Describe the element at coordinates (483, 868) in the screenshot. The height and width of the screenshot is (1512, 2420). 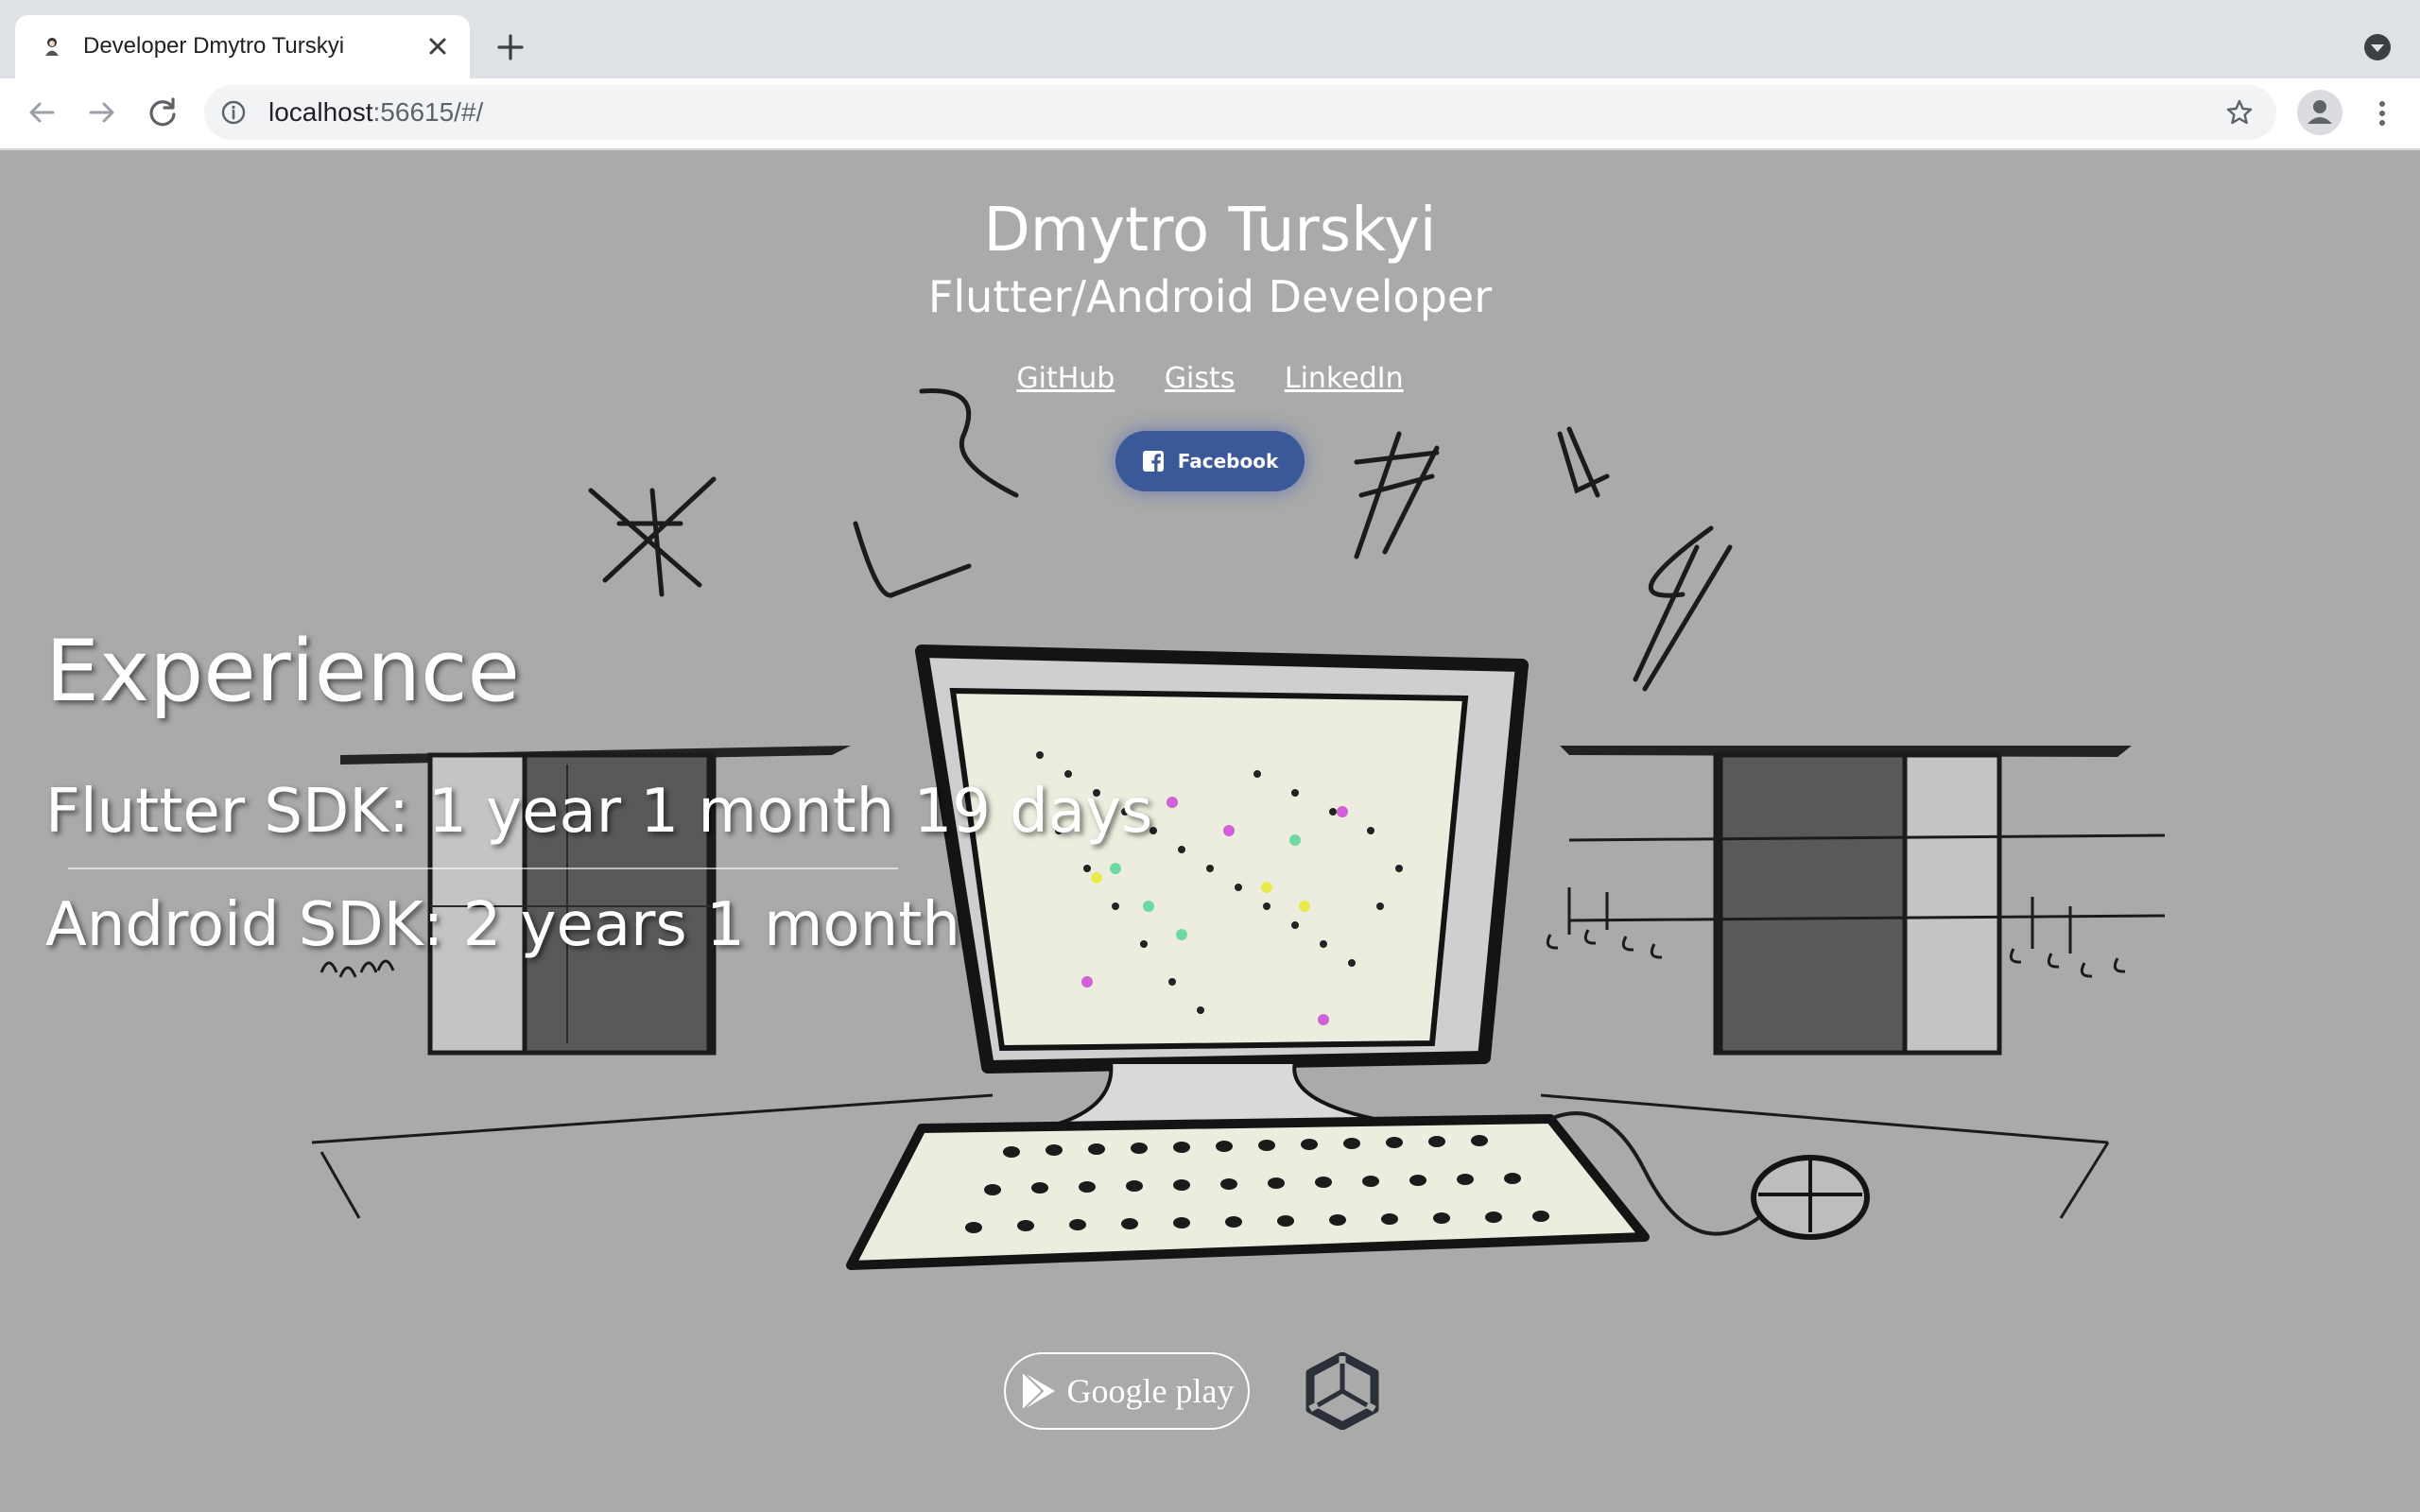
I see `divider` at that location.